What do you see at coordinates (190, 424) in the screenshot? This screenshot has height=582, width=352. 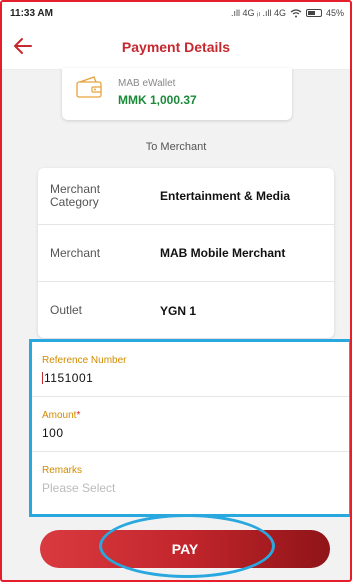 I see `amount-field: Amount* 100` at bounding box center [190, 424].